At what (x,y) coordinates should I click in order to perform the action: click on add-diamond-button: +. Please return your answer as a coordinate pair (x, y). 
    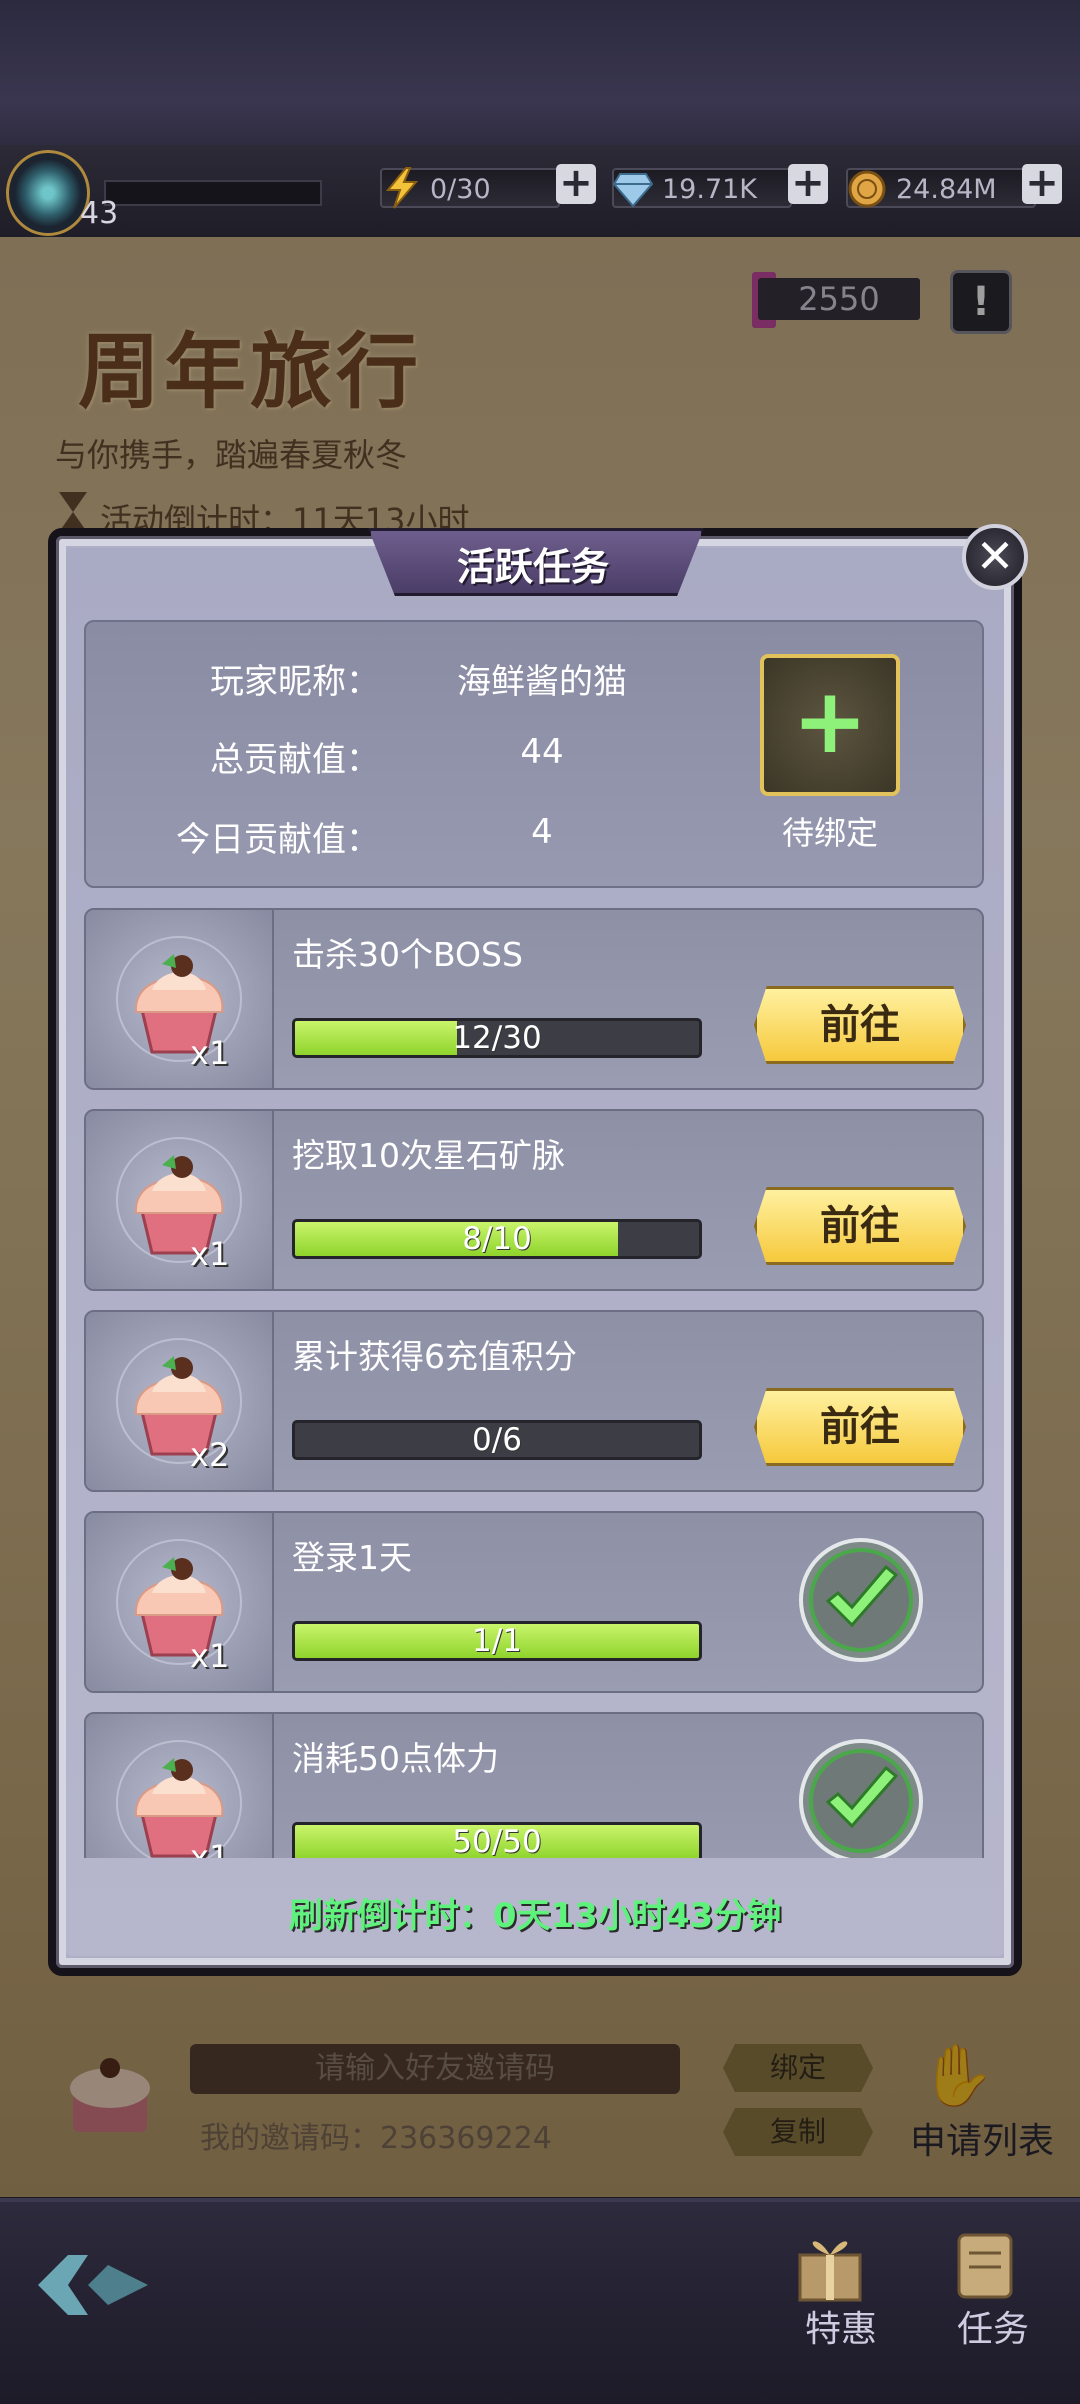
    Looking at the image, I should click on (808, 183).